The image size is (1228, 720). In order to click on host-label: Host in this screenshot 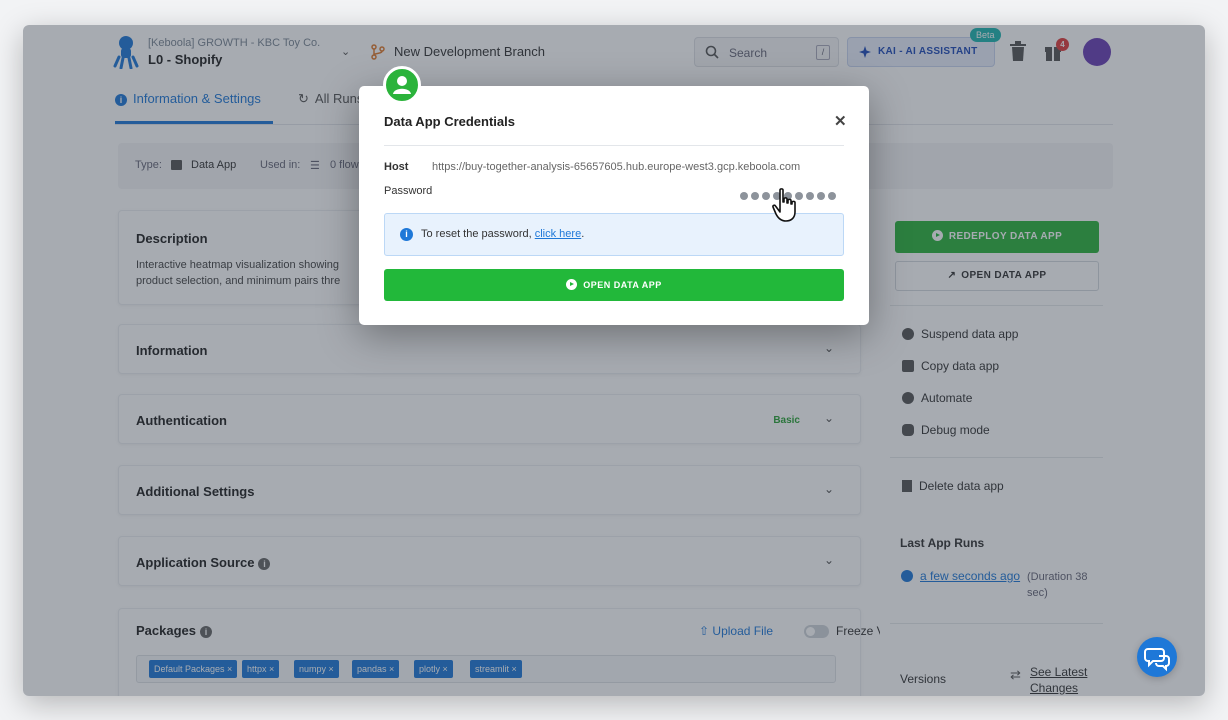, I will do `click(396, 167)`.